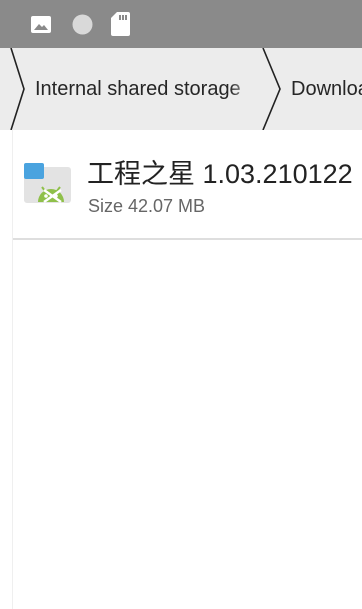 Image resolution: width=362 pixels, height=609 pixels. I want to click on file-size: Size 42.07 MB, so click(147, 206).